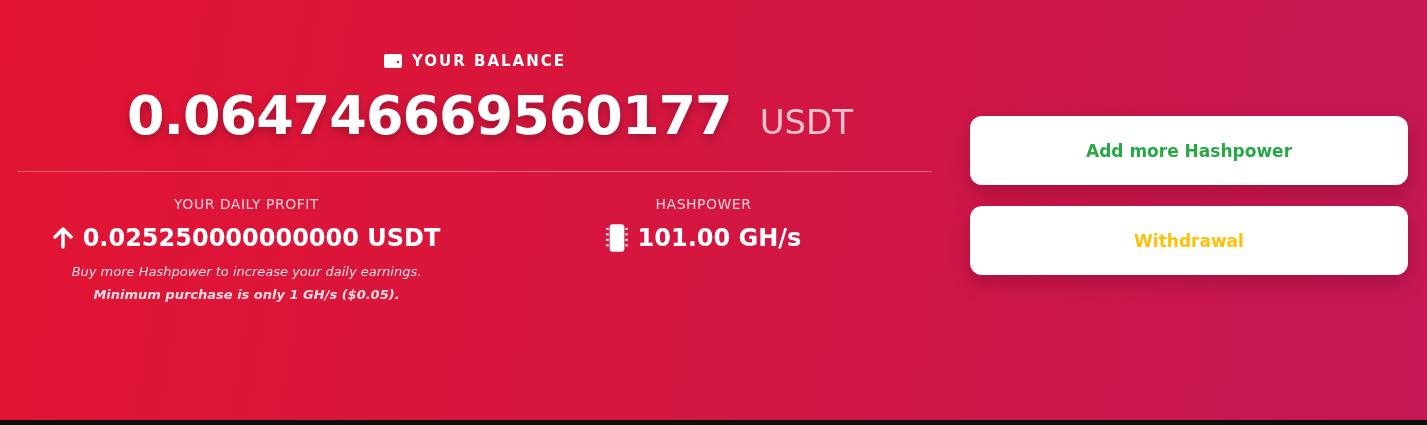 This screenshot has height=425, width=1427. What do you see at coordinates (489, 61) in the screenshot?
I see `balance-label: YOUR BALANCE` at bounding box center [489, 61].